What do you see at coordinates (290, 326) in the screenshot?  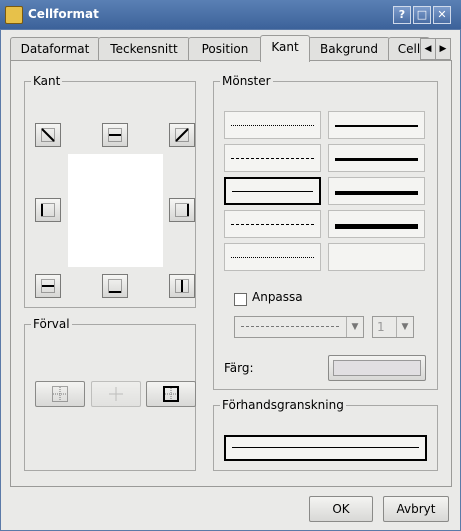 I see `pattern-select-preview` at bounding box center [290, 326].